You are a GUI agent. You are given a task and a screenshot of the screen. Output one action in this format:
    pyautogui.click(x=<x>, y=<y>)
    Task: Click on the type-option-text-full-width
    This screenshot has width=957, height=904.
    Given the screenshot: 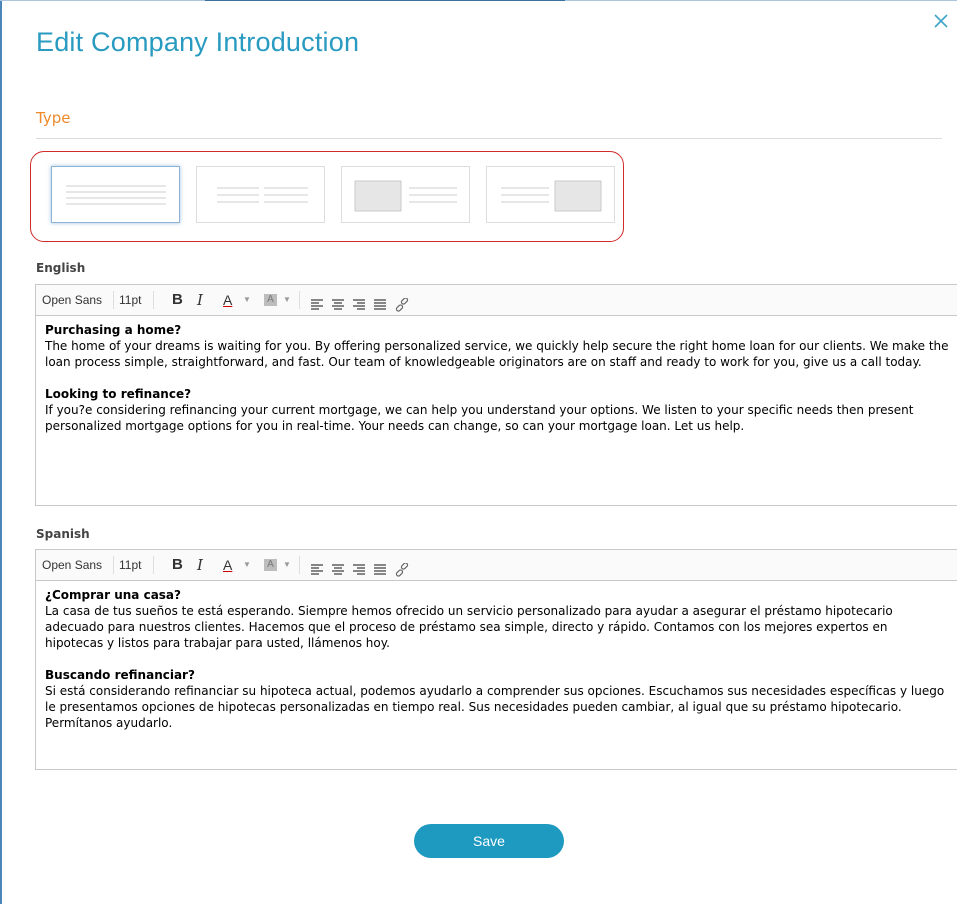 What is the action you would take?
    pyautogui.click(x=115, y=194)
    